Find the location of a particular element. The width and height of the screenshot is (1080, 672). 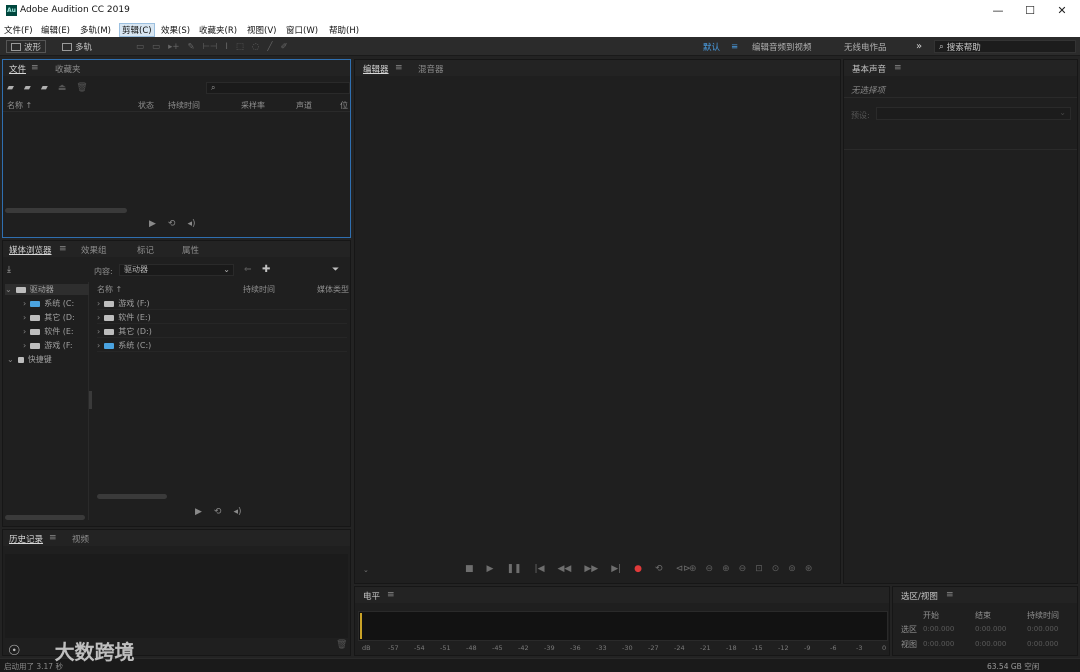

zoom-out-full-icon: ⊡ is located at coordinates (759, 569).